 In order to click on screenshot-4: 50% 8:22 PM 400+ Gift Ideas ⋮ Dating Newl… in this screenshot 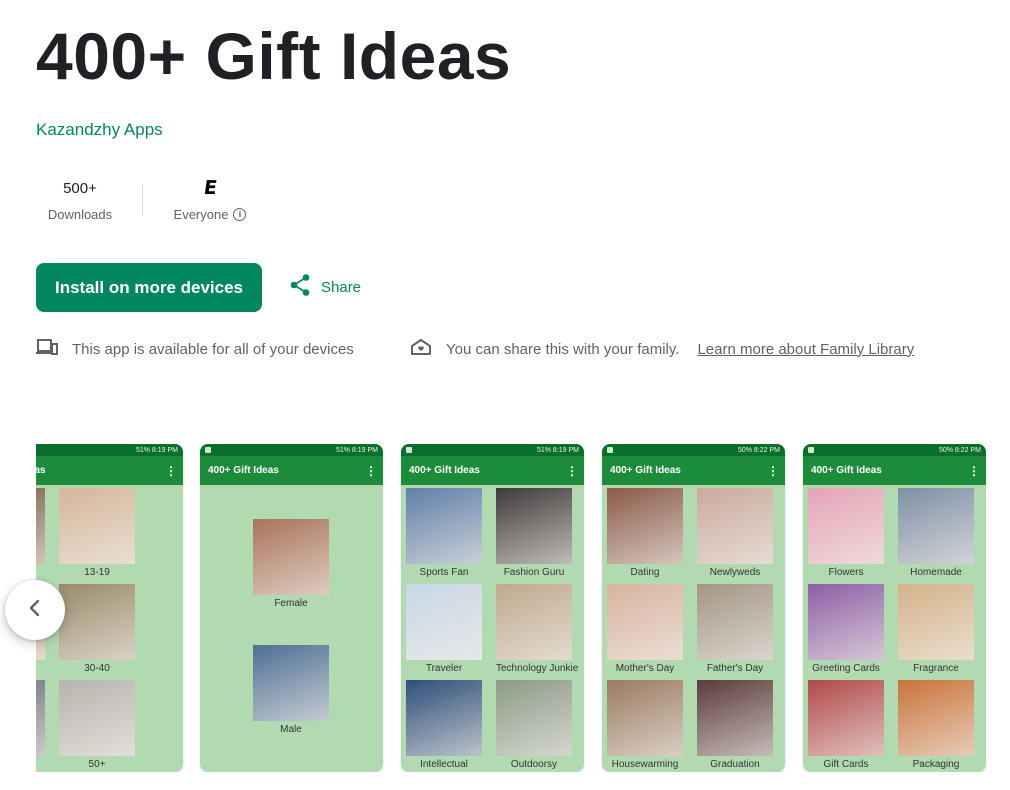, I will do `click(693, 608)`.